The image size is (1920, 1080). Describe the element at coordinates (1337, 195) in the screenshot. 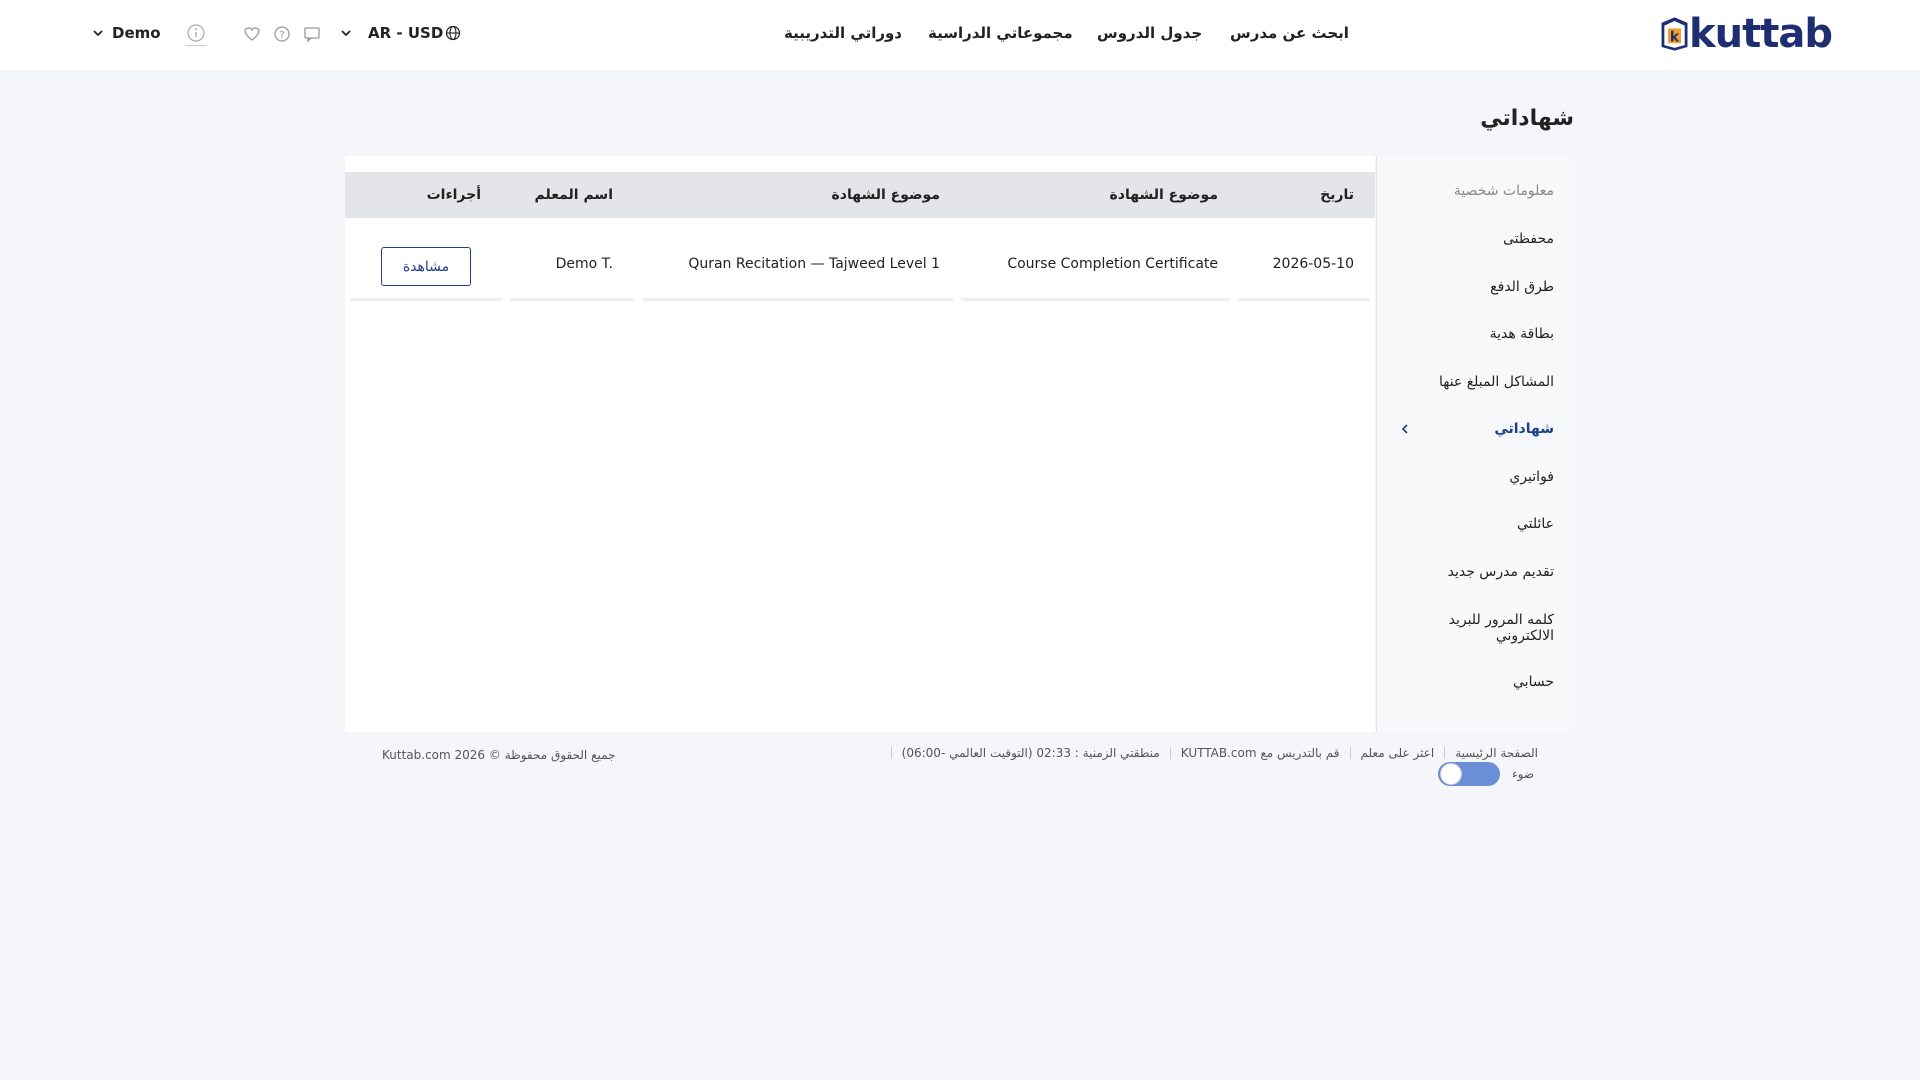

I see `header-date: تاريخ` at that location.